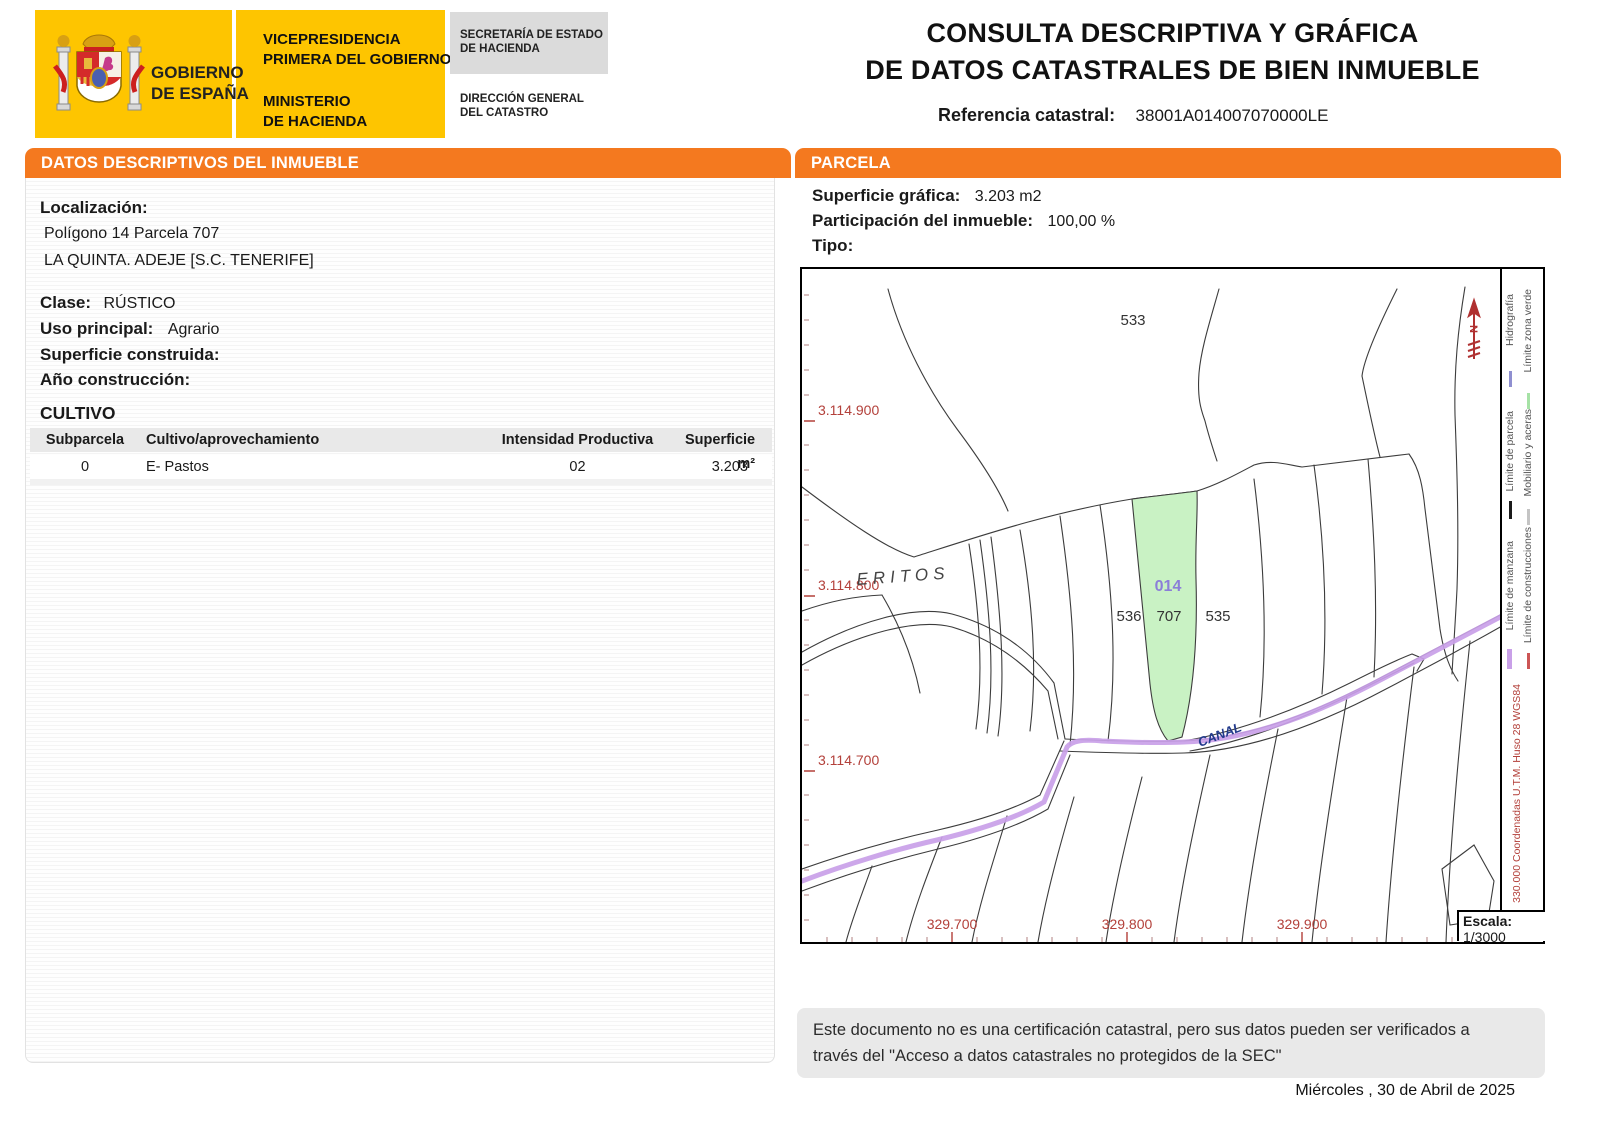 The height and width of the screenshot is (1129, 1600). Describe the element at coordinates (1405, 1090) in the screenshot. I see `document-date: Miércoles , 30 de Abril de 2025` at that location.